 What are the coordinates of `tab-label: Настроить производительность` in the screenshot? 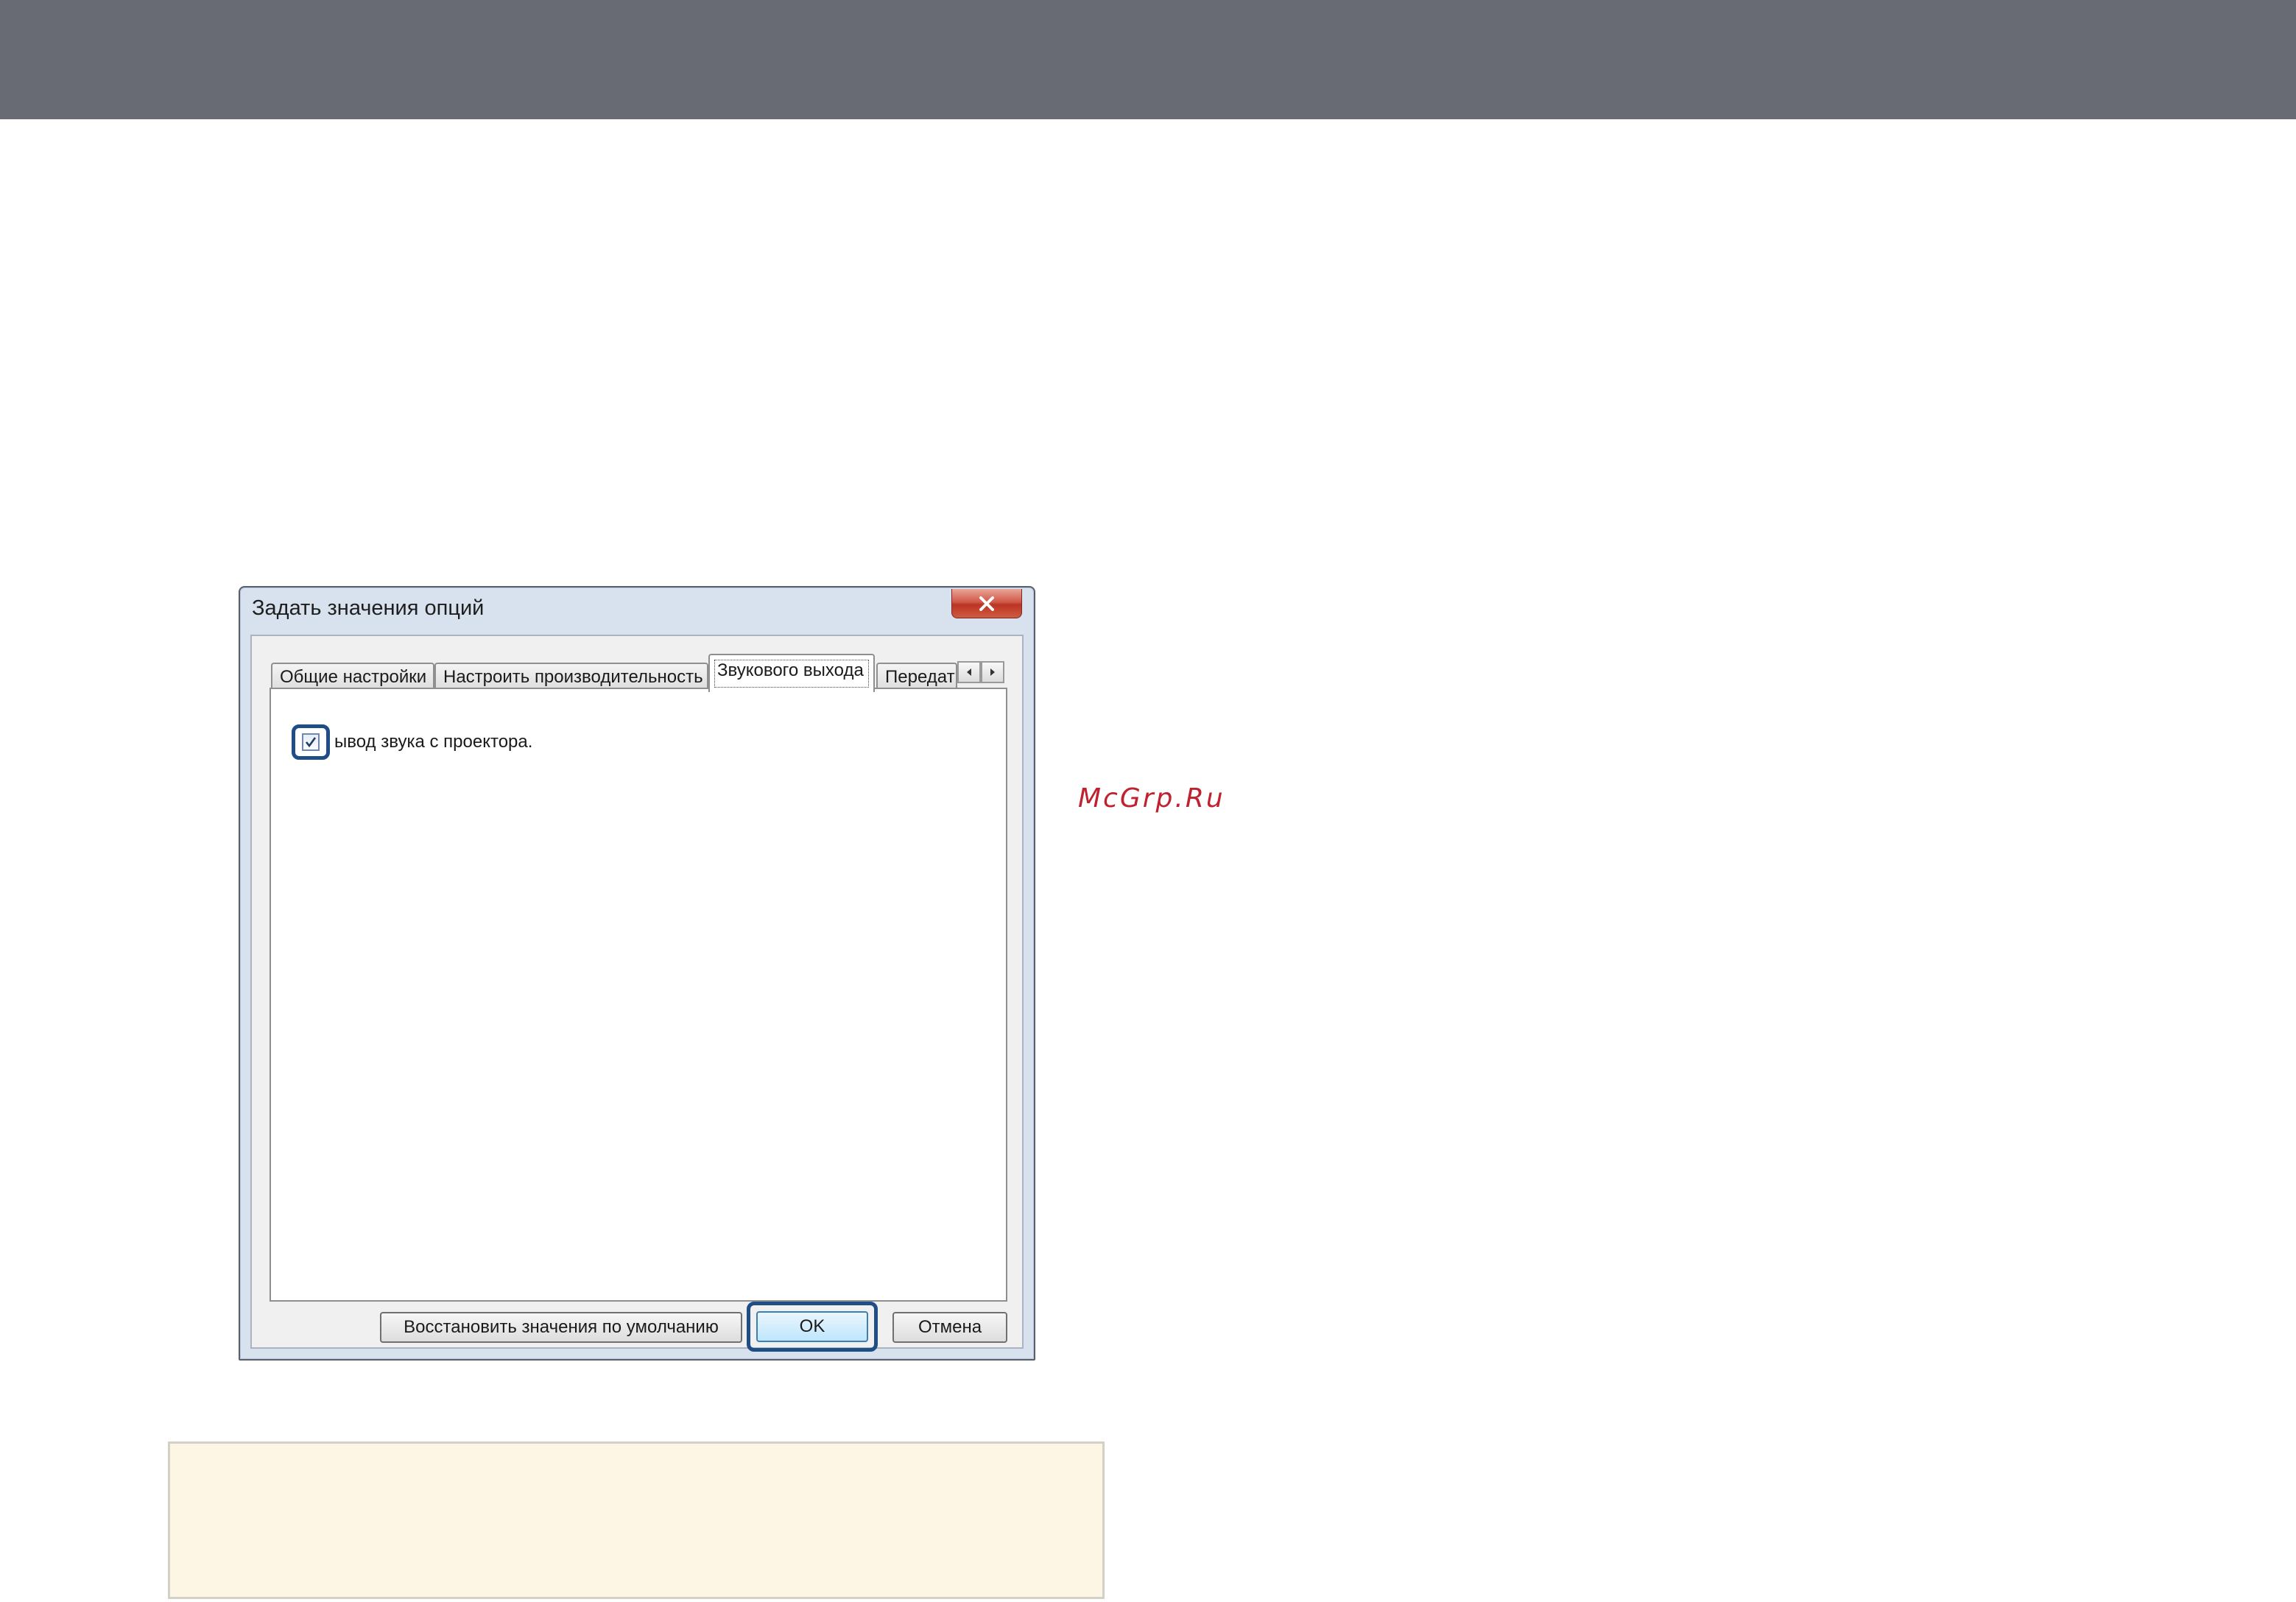 It's located at (573, 677).